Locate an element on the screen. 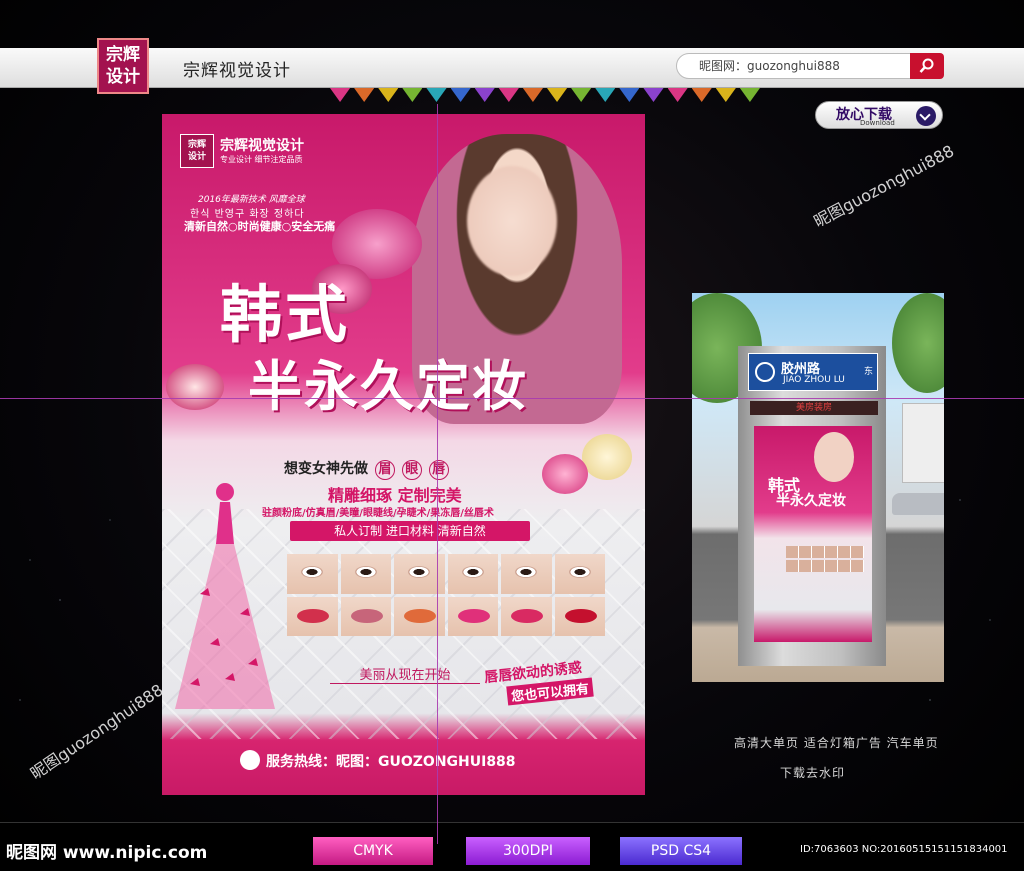 This screenshot has width=1024, height=871. download-sublabel: Download is located at coordinates (877, 123).